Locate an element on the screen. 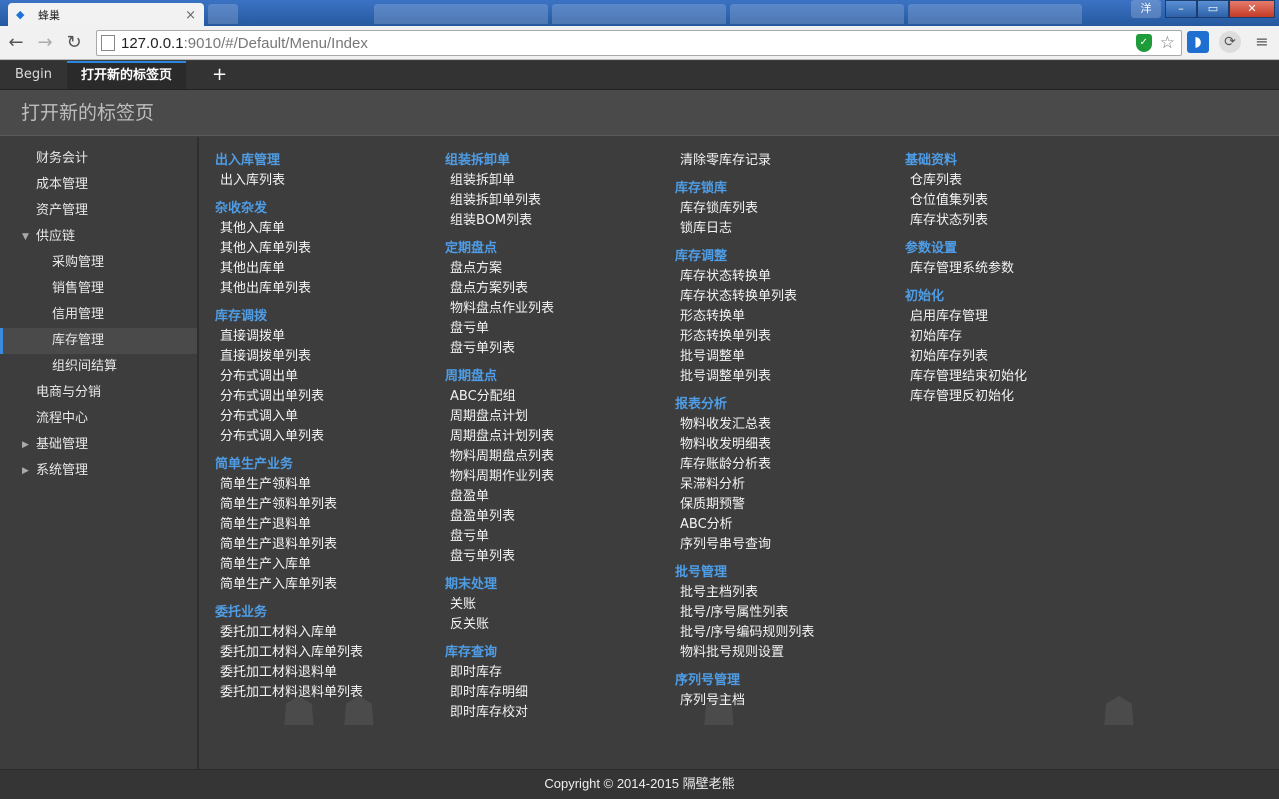  forward-arrow-icon: → is located at coordinates (45, 43).